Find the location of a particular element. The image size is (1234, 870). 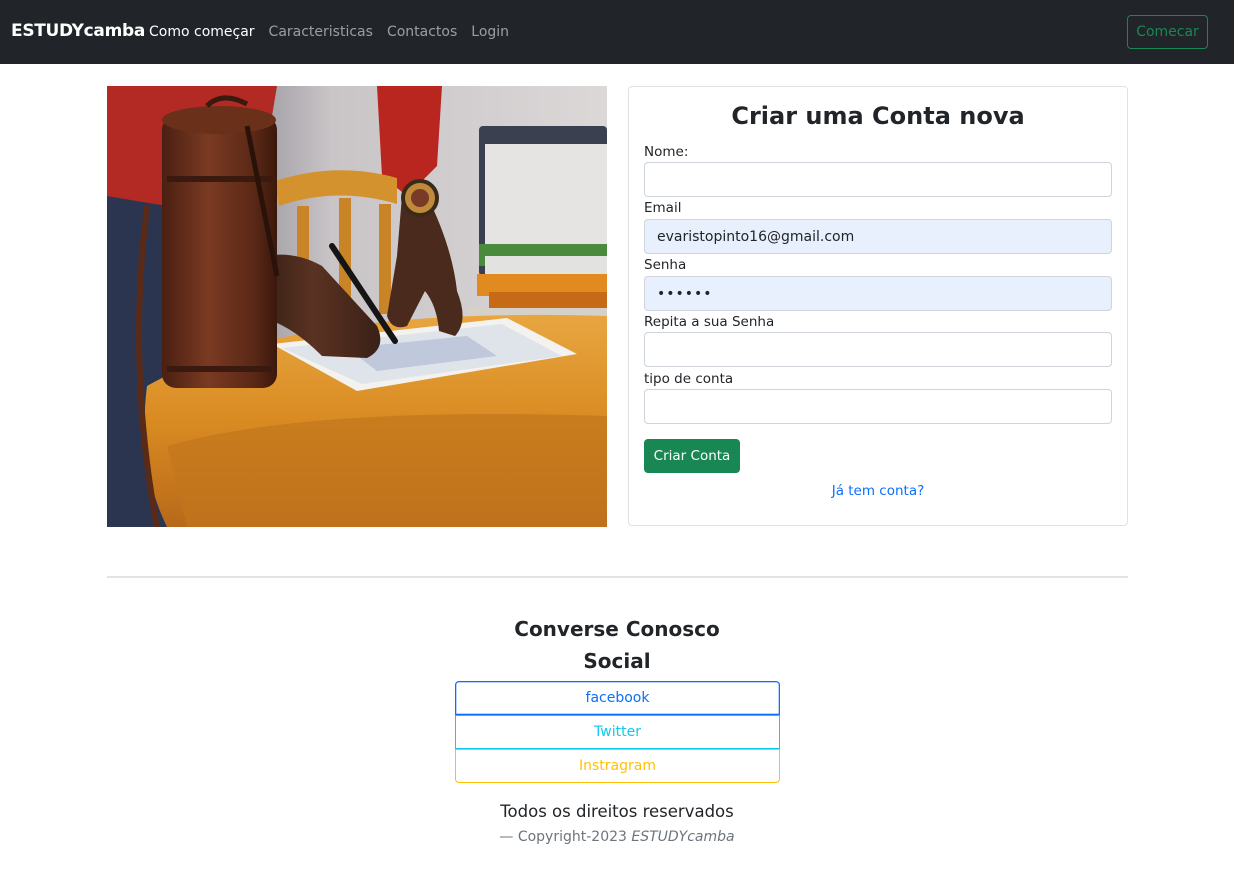

copyright-prefix: — Copyright-2023 is located at coordinates (563, 837).